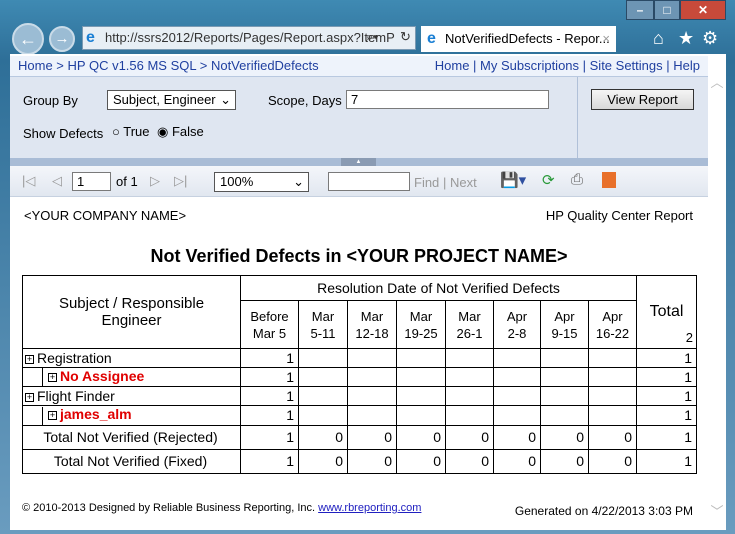 The height and width of the screenshot is (534, 735). What do you see at coordinates (447, 99) in the screenshot?
I see `scope-days-input` at bounding box center [447, 99].